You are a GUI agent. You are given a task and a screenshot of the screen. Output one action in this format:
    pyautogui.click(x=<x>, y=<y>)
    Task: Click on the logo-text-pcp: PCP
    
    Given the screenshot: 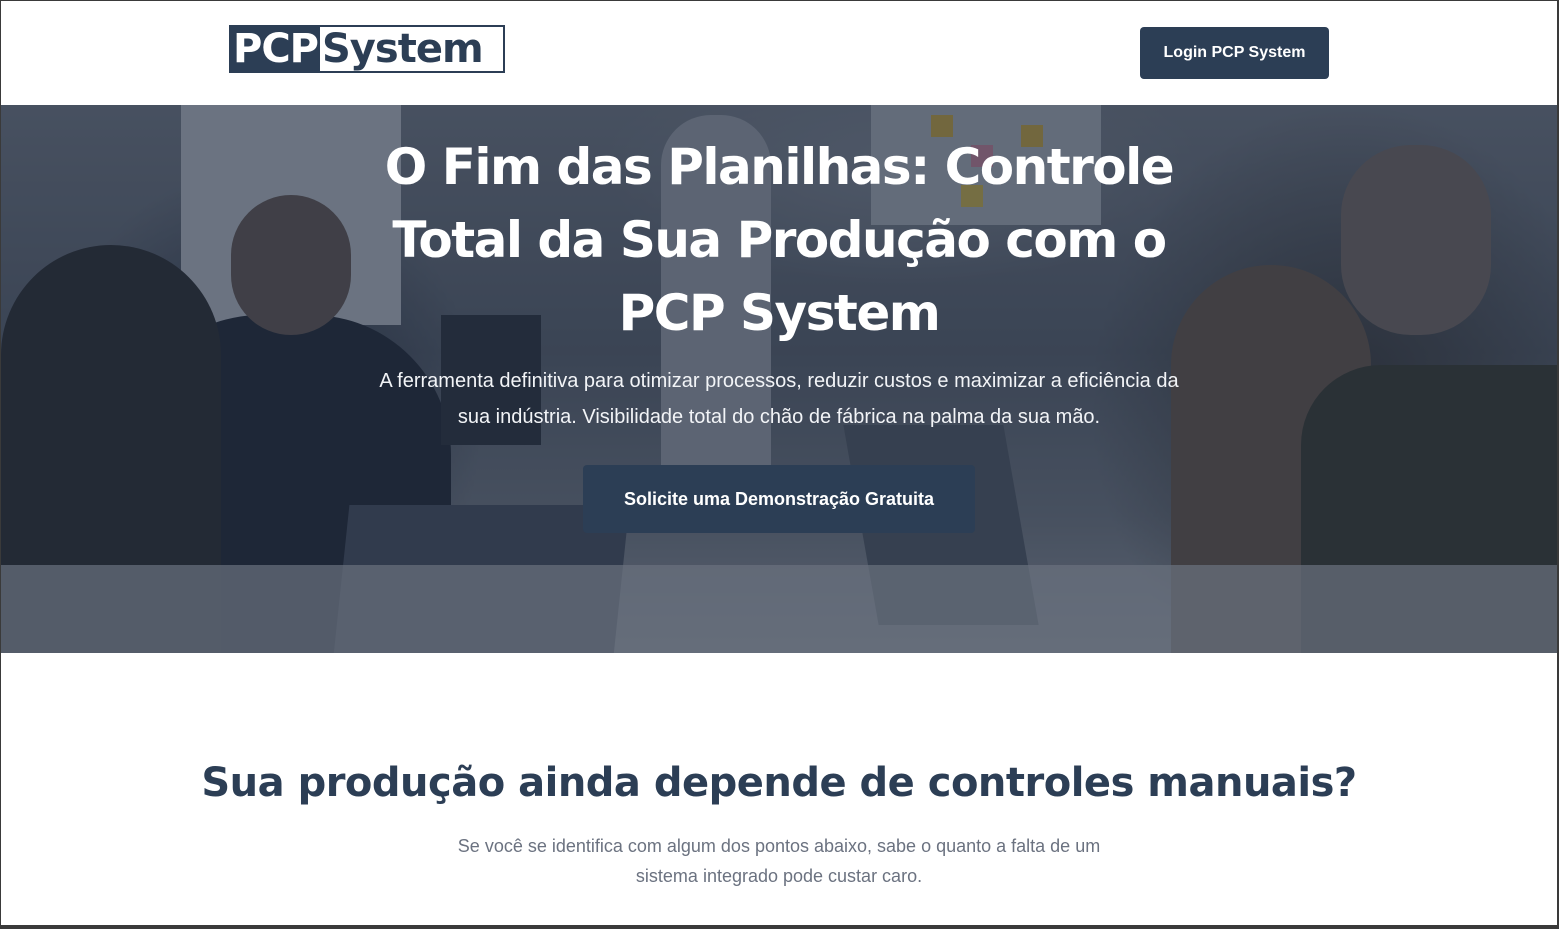 What is the action you would take?
    pyautogui.click(x=275, y=49)
    